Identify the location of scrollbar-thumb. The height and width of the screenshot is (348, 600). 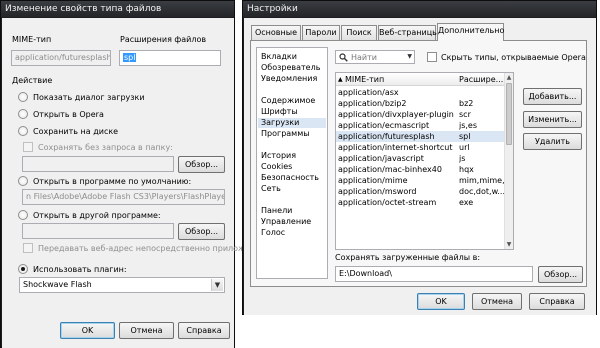
(509, 114).